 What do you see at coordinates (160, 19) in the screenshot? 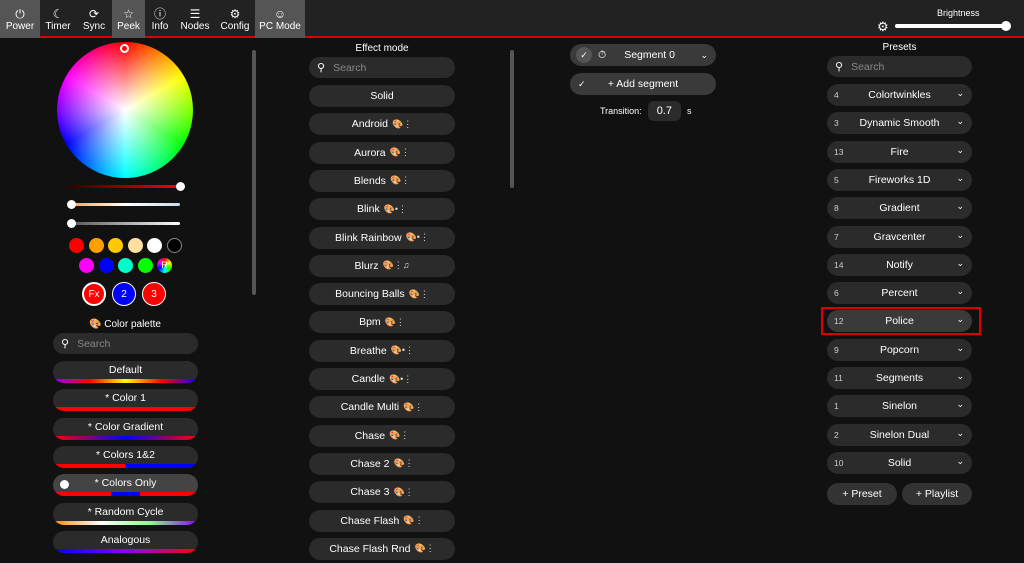
I see `tab-info: ⓘ Info` at bounding box center [160, 19].